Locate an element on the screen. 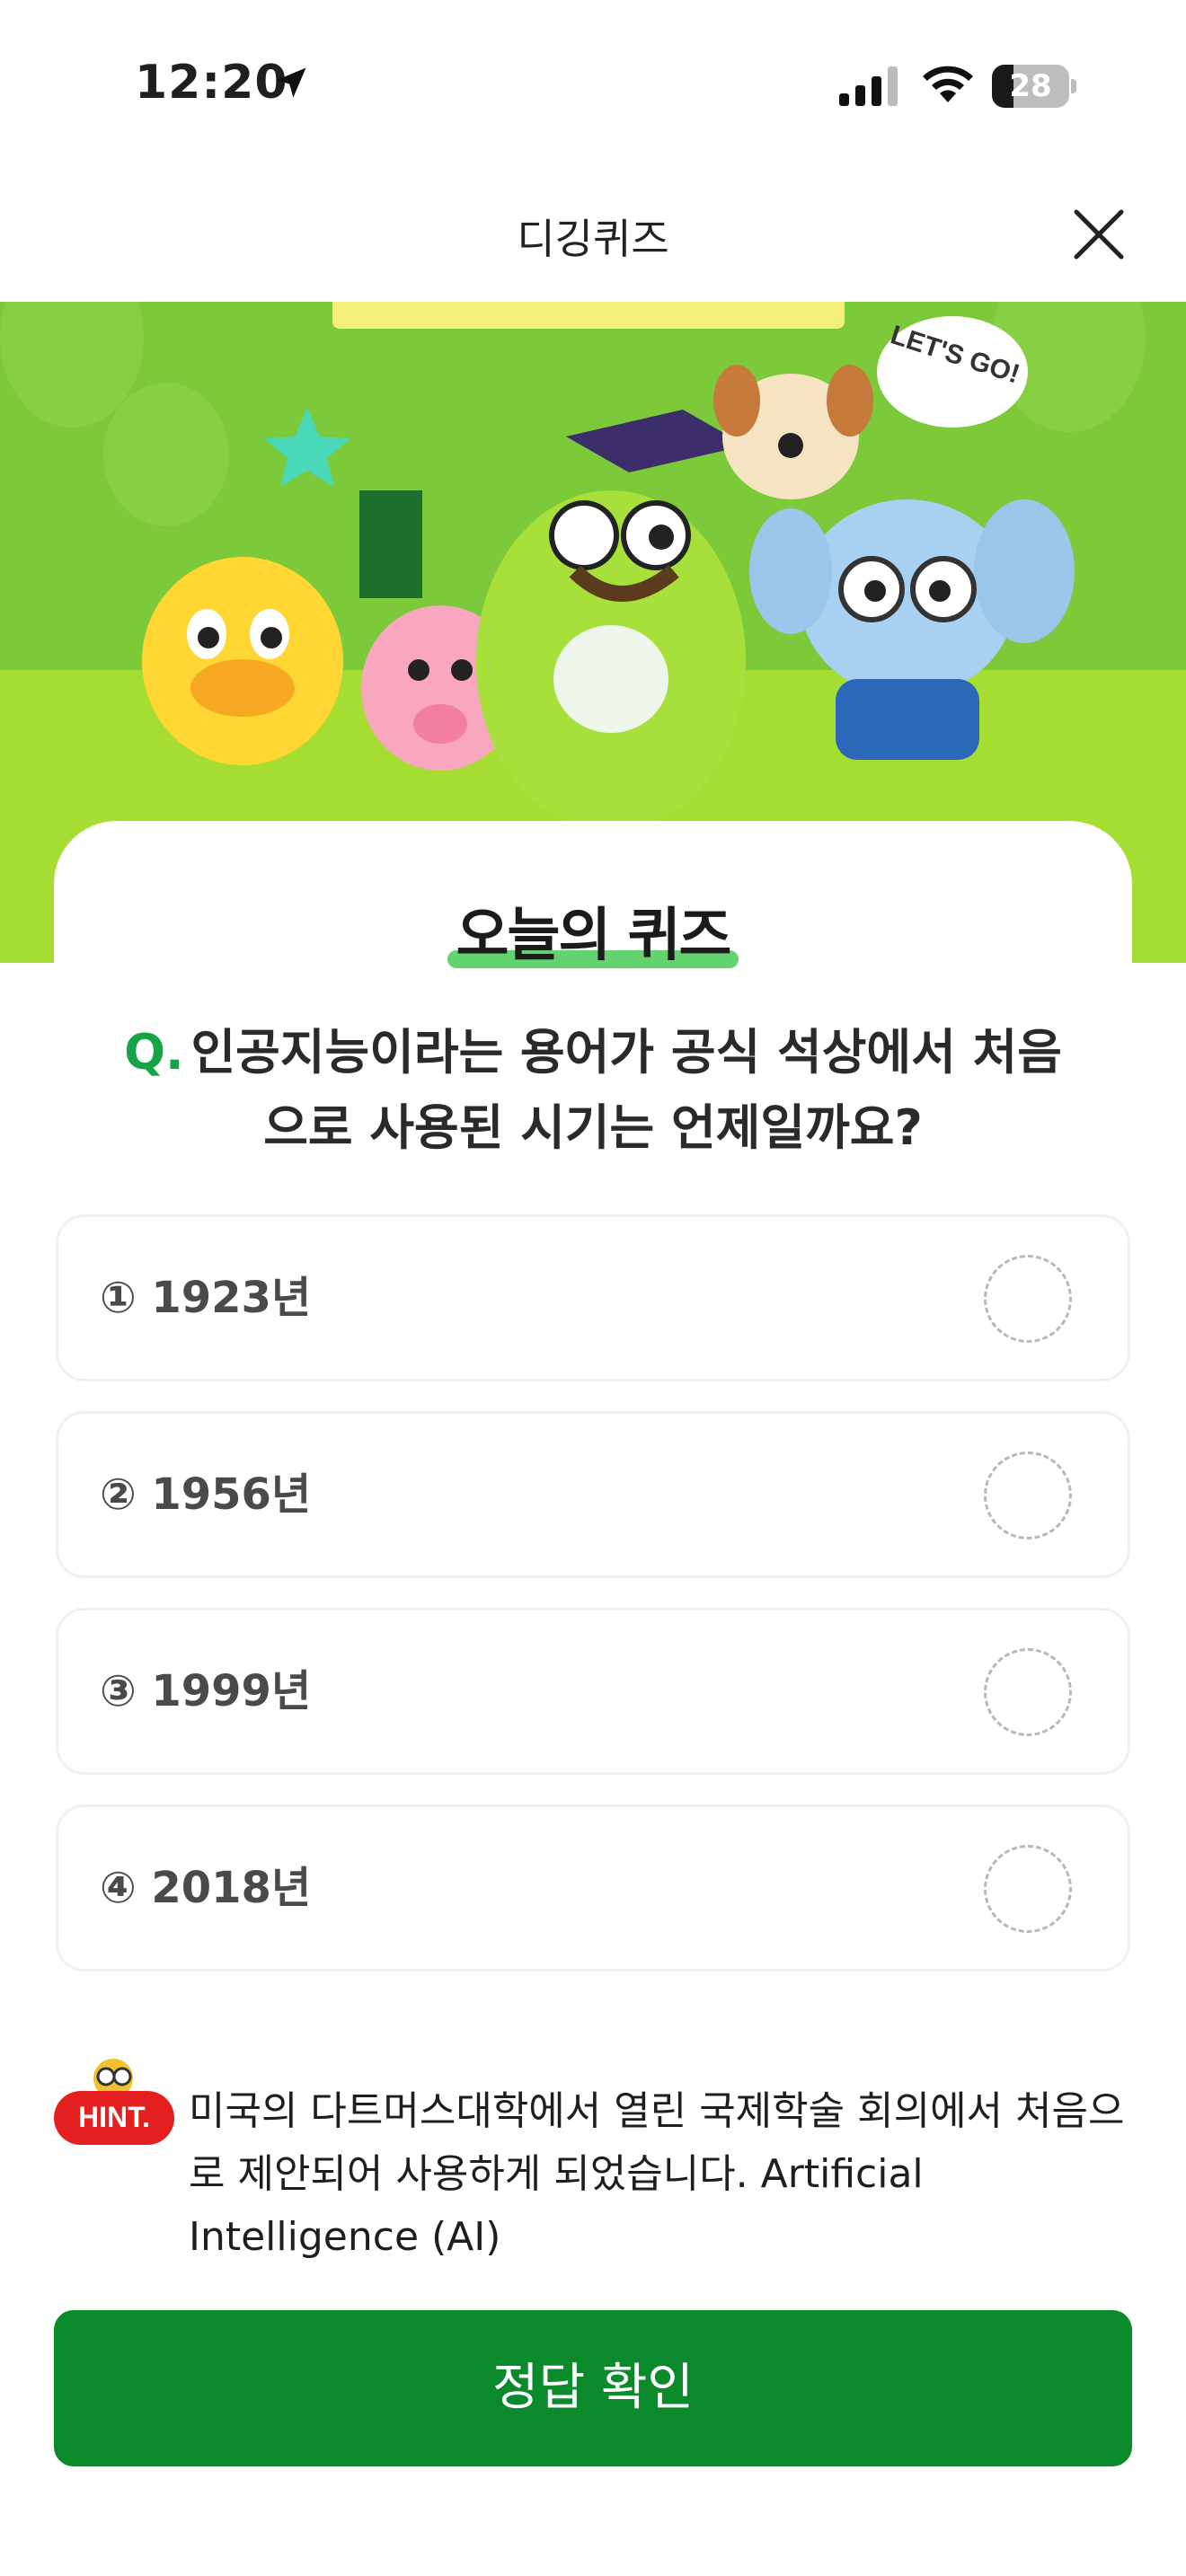 The image size is (1186, 2576). question-prefix: Q. is located at coordinates (154, 1052).